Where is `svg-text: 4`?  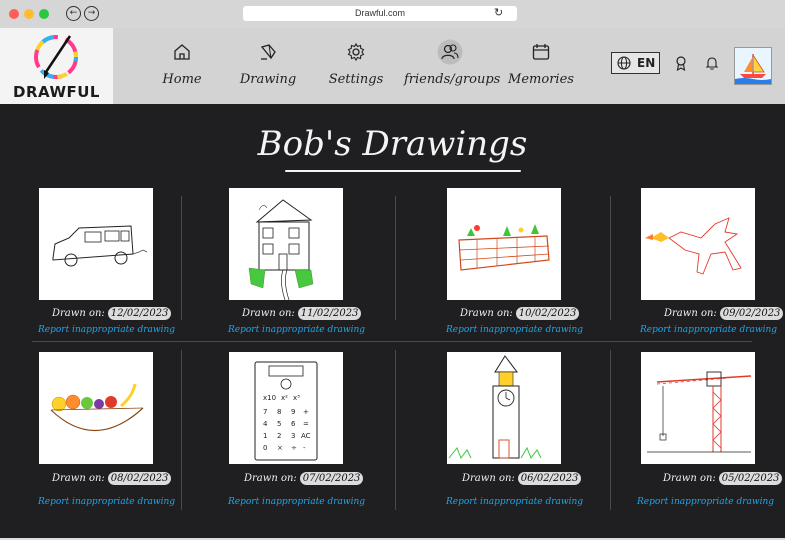
svg-text: 4 is located at coordinates (265, 424).